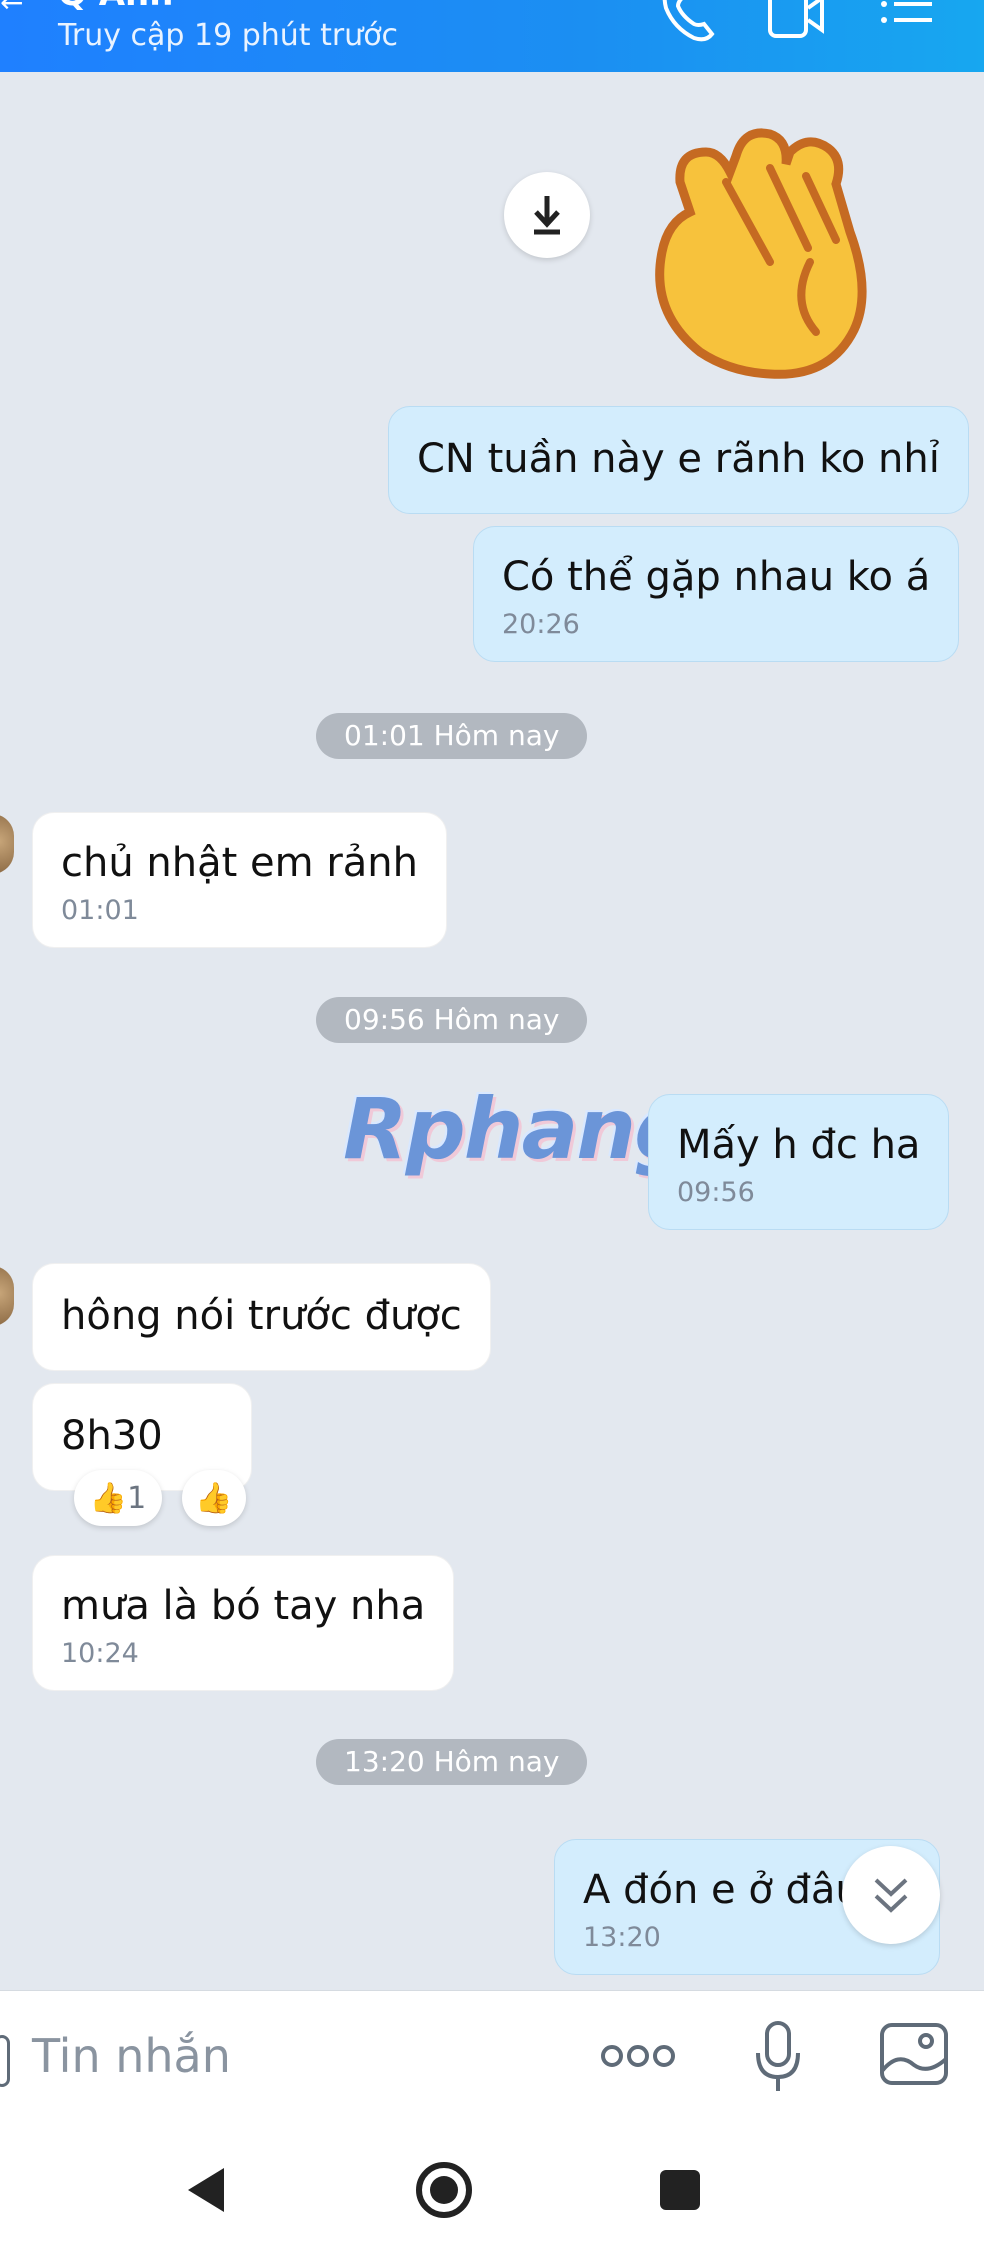 The image size is (984, 2251). I want to click on contact-name: Q Anh, so click(115, 7).